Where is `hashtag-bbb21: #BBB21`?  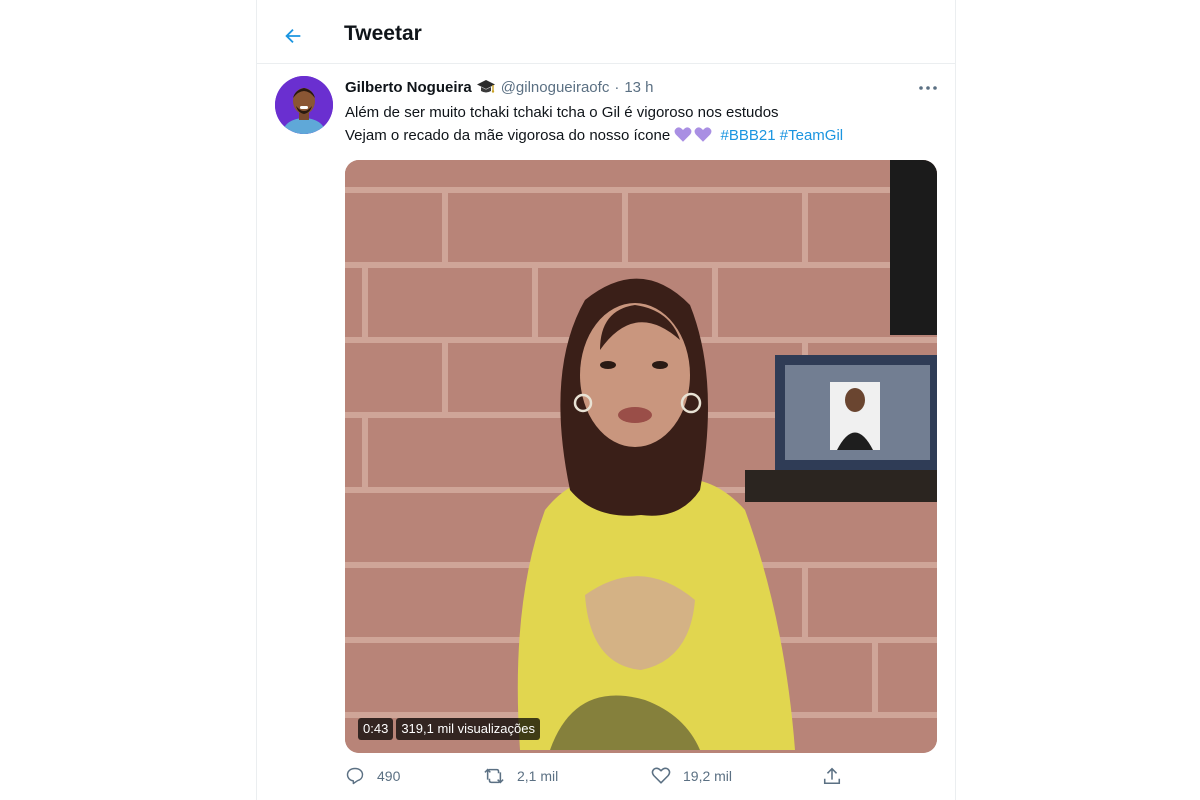 hashtag-bbb21: #BBB21 is located at coordinates (748, 135).